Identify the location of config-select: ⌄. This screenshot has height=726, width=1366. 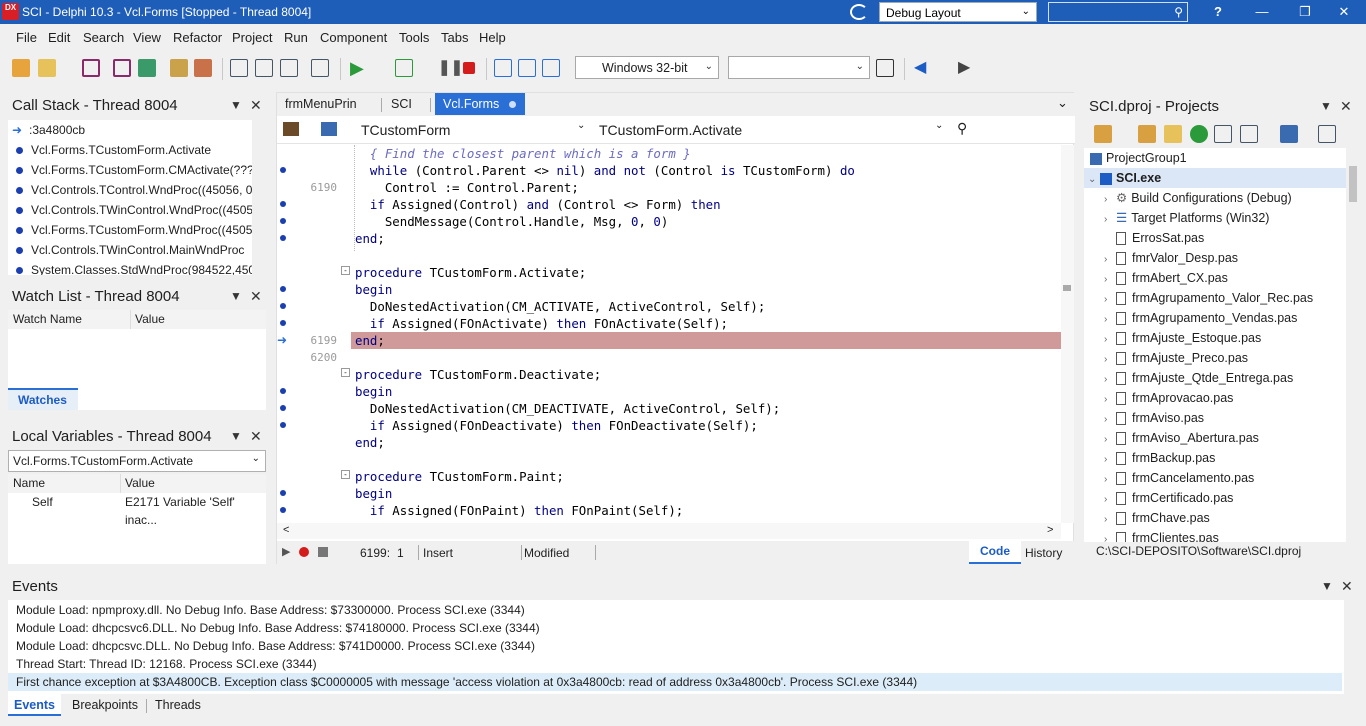
(799, 67).